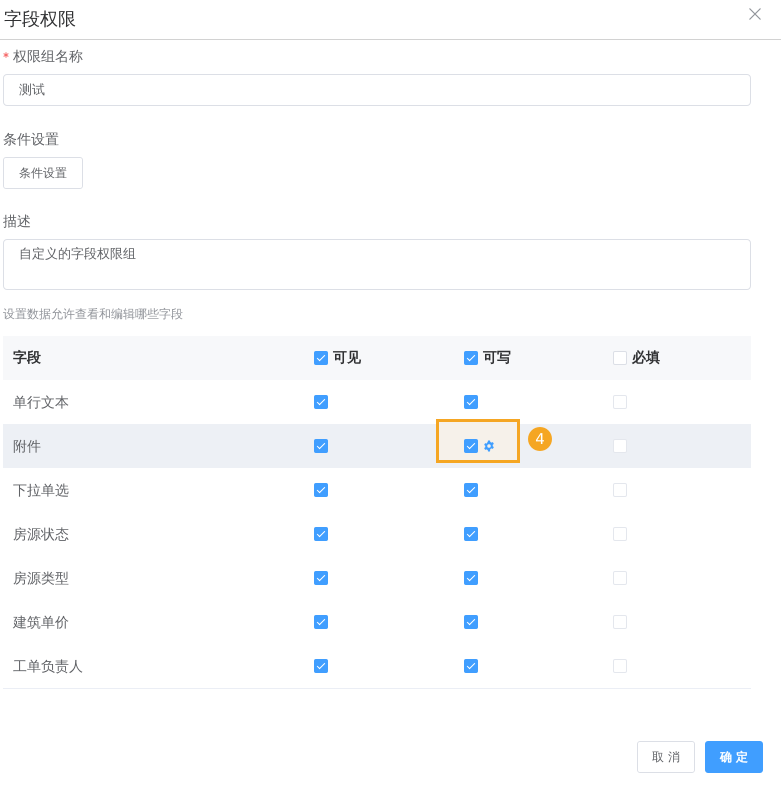 The image size is (781, 785). What do you see at coordinates (17, 222) in the screenshot?
I see `field-label: 描述` at bounding box center [17, 222].